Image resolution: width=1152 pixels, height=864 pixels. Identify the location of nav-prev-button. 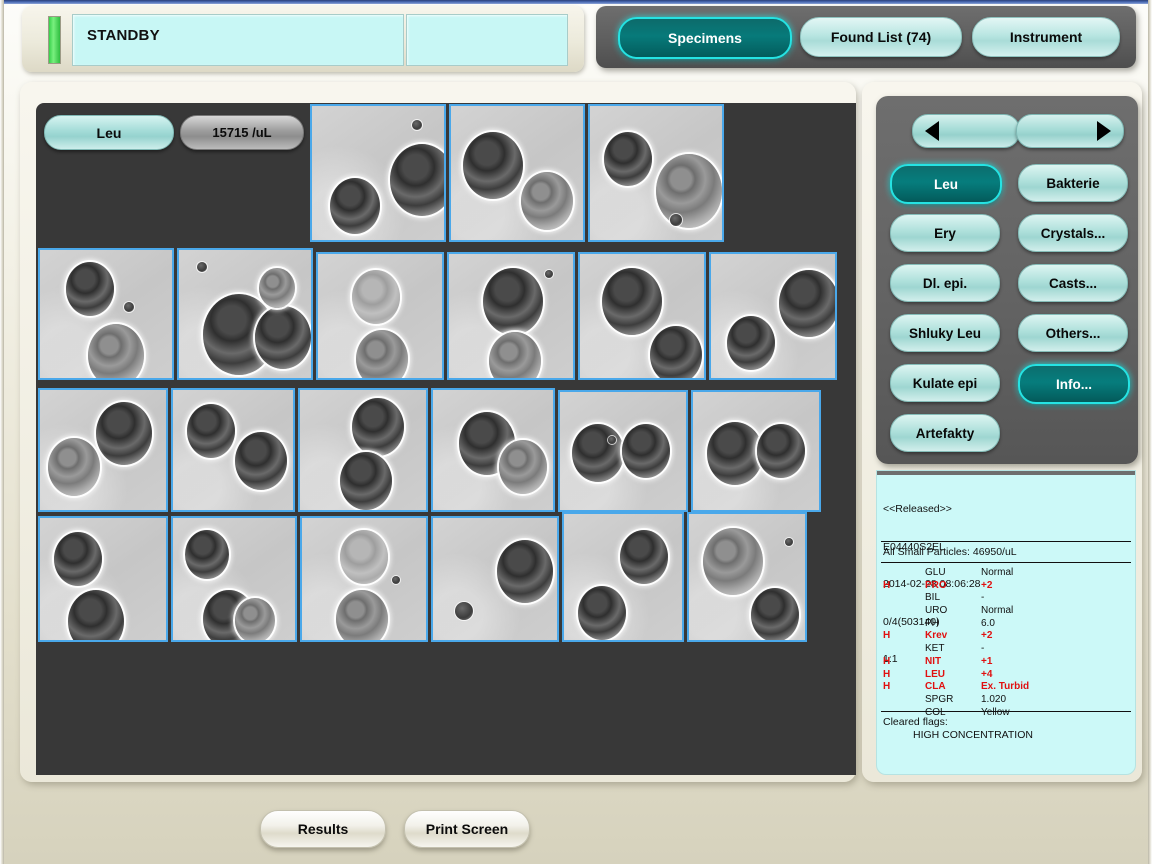
(966, 131).